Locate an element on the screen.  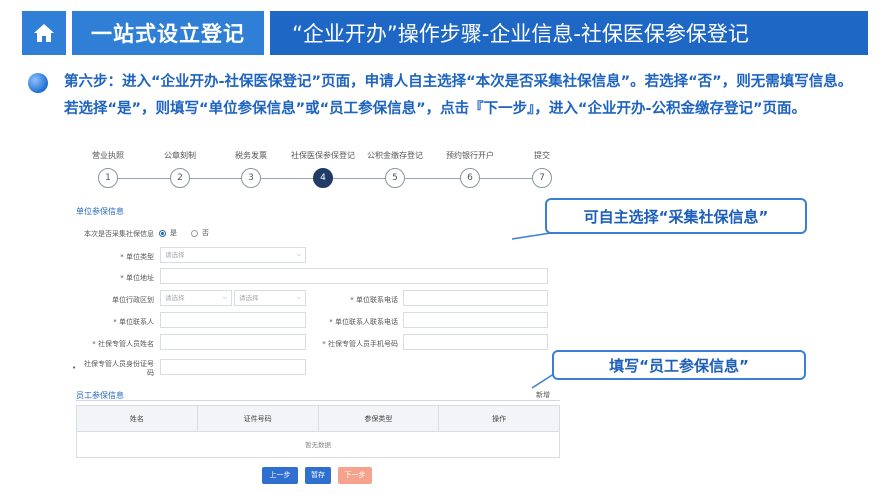
home-button is located at coordinates (44, 33).